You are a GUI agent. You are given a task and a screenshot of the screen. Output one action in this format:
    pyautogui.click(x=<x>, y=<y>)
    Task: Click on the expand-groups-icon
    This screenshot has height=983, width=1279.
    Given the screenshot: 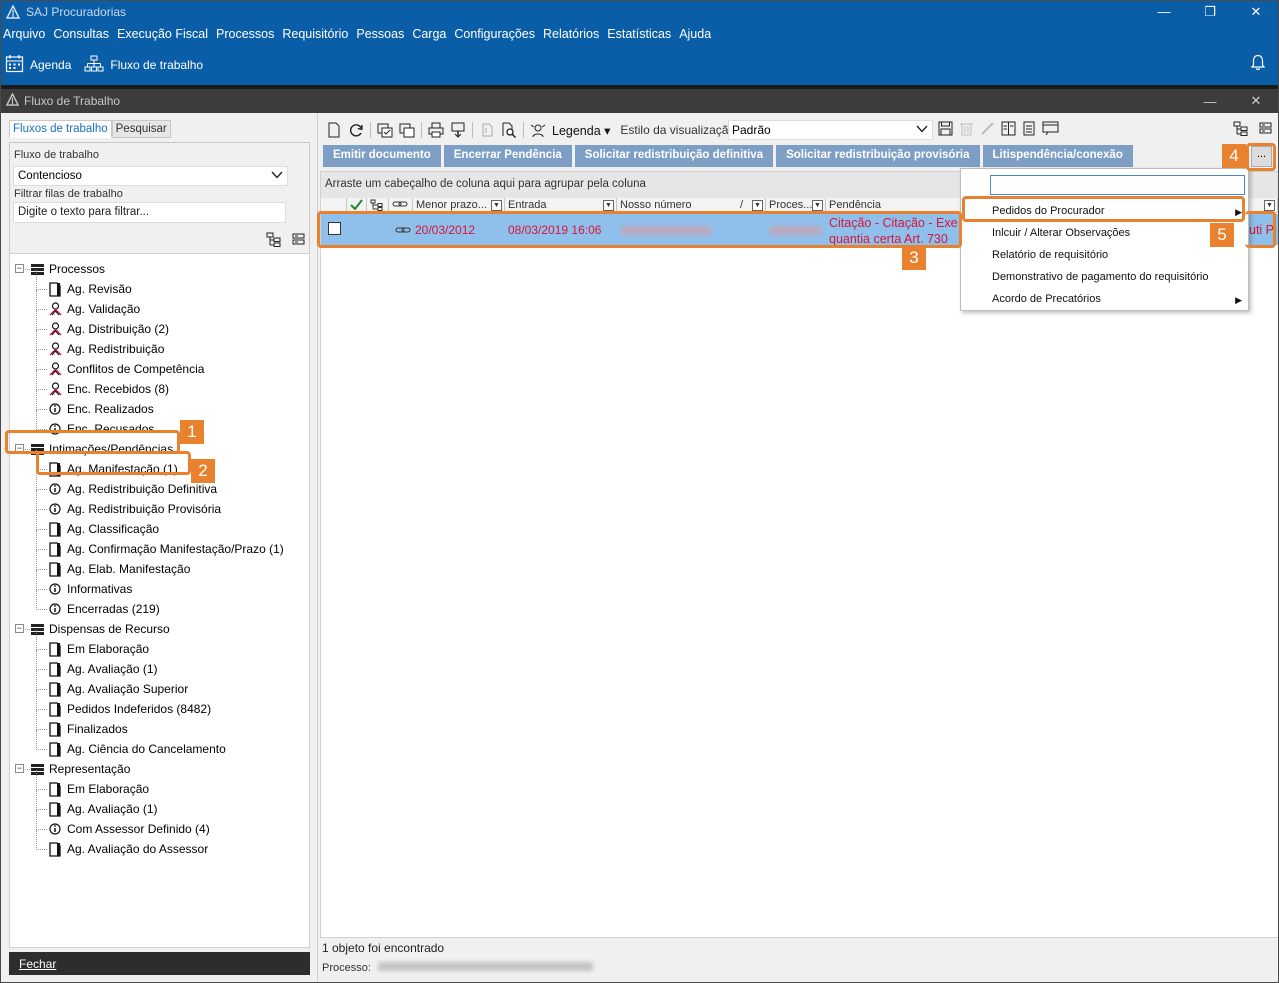 What is the action you would take?
    pyautogui.click(x=1241, y=130)
    